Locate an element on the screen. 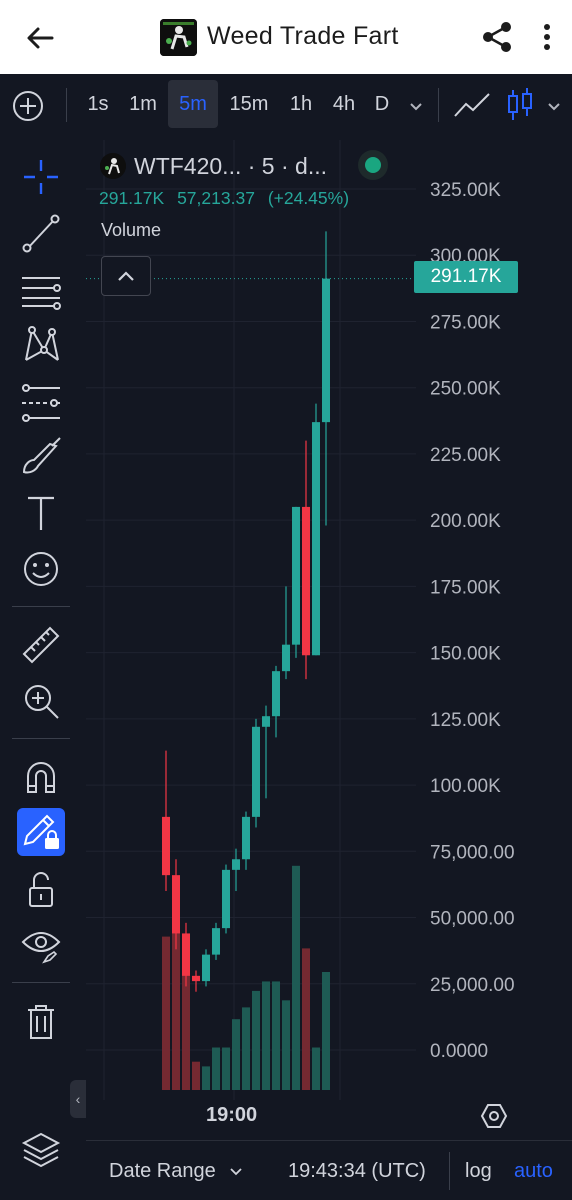  chart-settings-icon is located at coordinates (494, 1116).